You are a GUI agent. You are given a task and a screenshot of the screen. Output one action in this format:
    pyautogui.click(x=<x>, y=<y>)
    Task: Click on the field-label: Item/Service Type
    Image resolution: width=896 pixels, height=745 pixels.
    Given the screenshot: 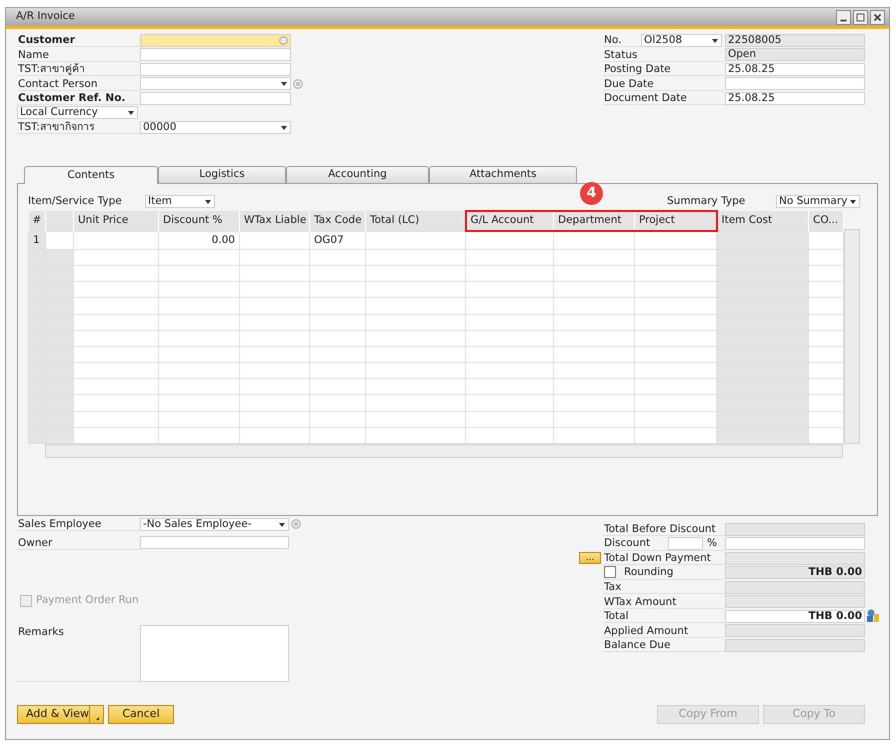 What is the action you would take?
    pyautogui.click(x=75, y=201)
    